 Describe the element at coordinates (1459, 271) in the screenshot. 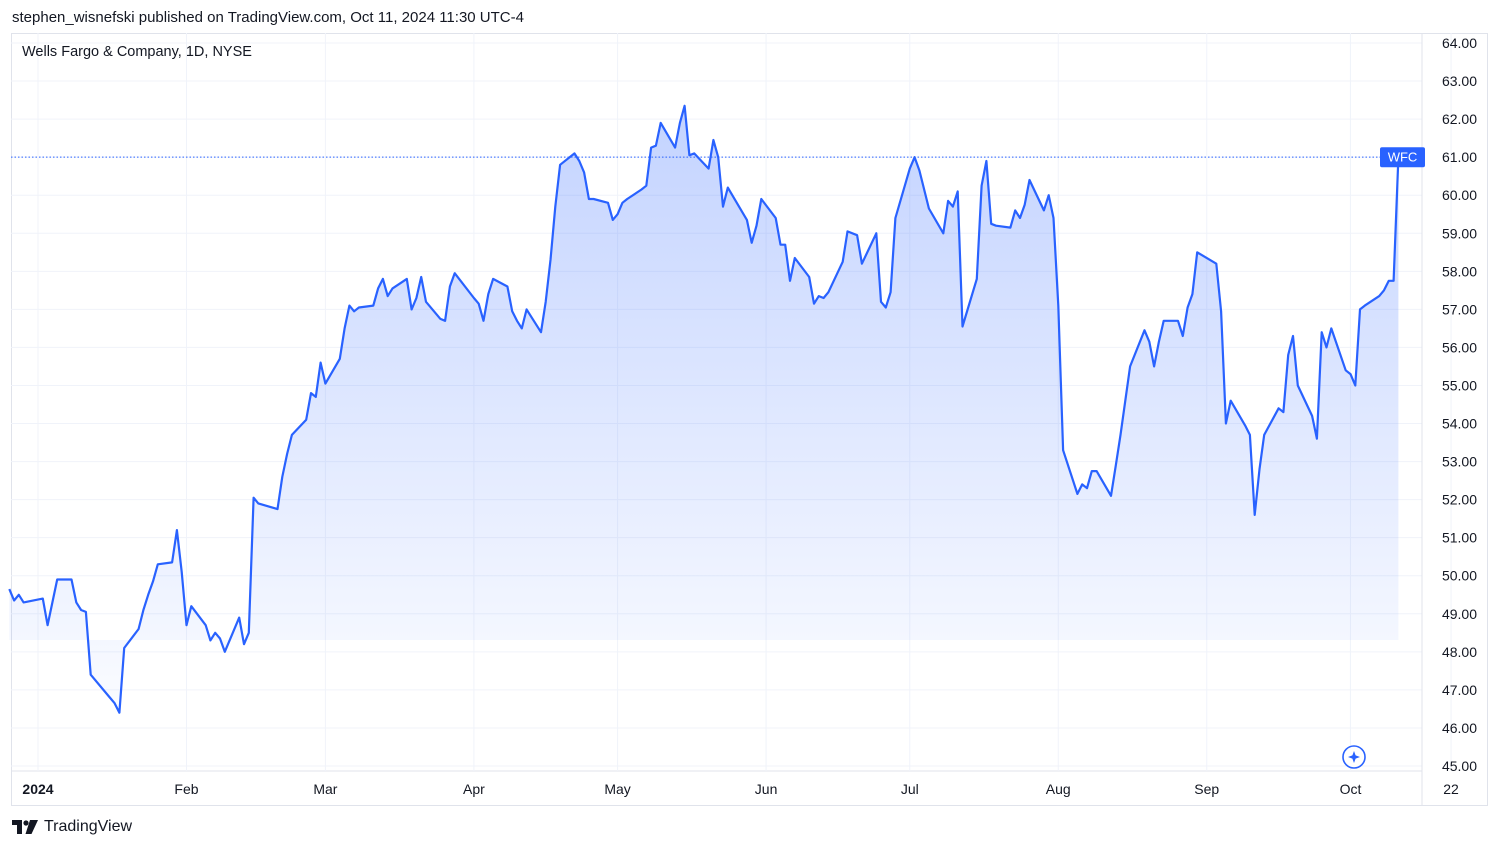

I see `y-tick-label: 58.00` at that location.